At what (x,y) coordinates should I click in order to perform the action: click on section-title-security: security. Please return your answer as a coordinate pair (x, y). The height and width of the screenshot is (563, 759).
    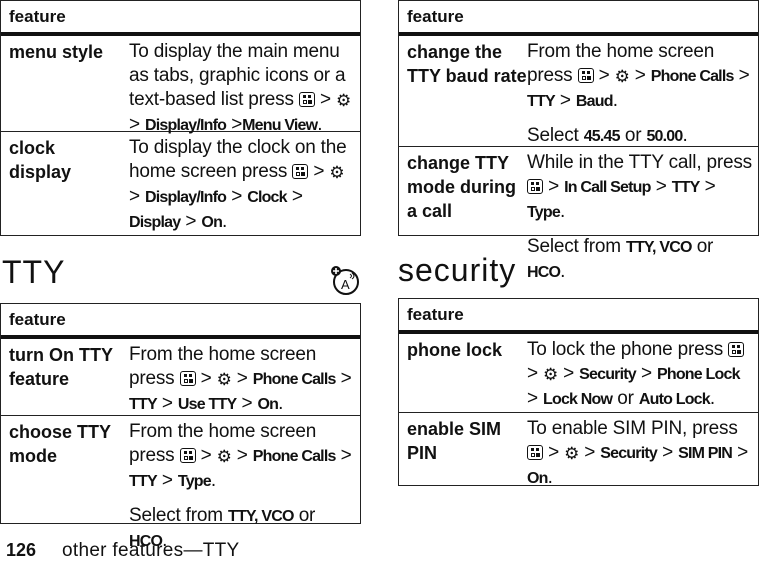
    Looking at the image, I should click on (457, 270).